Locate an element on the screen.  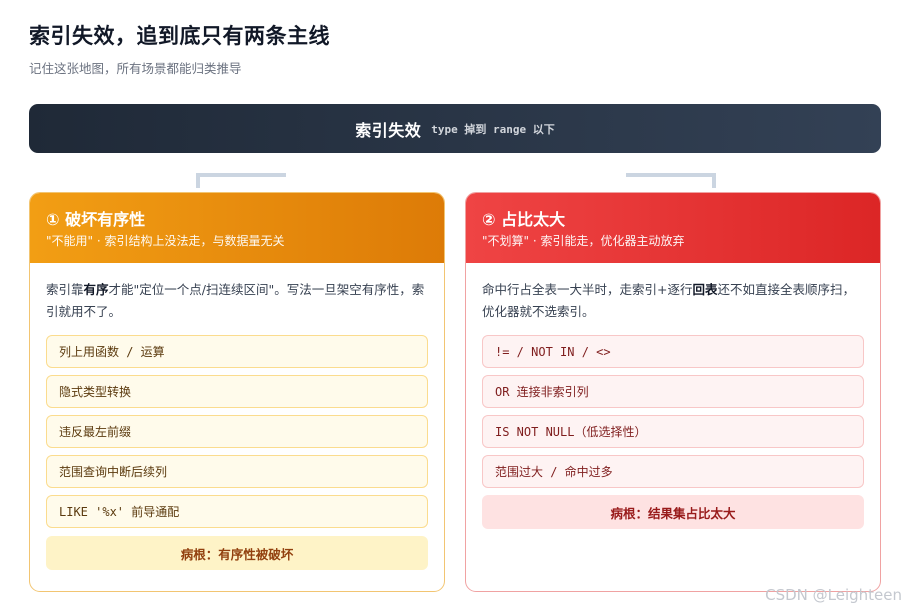
case-item: 隐式类型转换 is located at coordinates (237, 391).